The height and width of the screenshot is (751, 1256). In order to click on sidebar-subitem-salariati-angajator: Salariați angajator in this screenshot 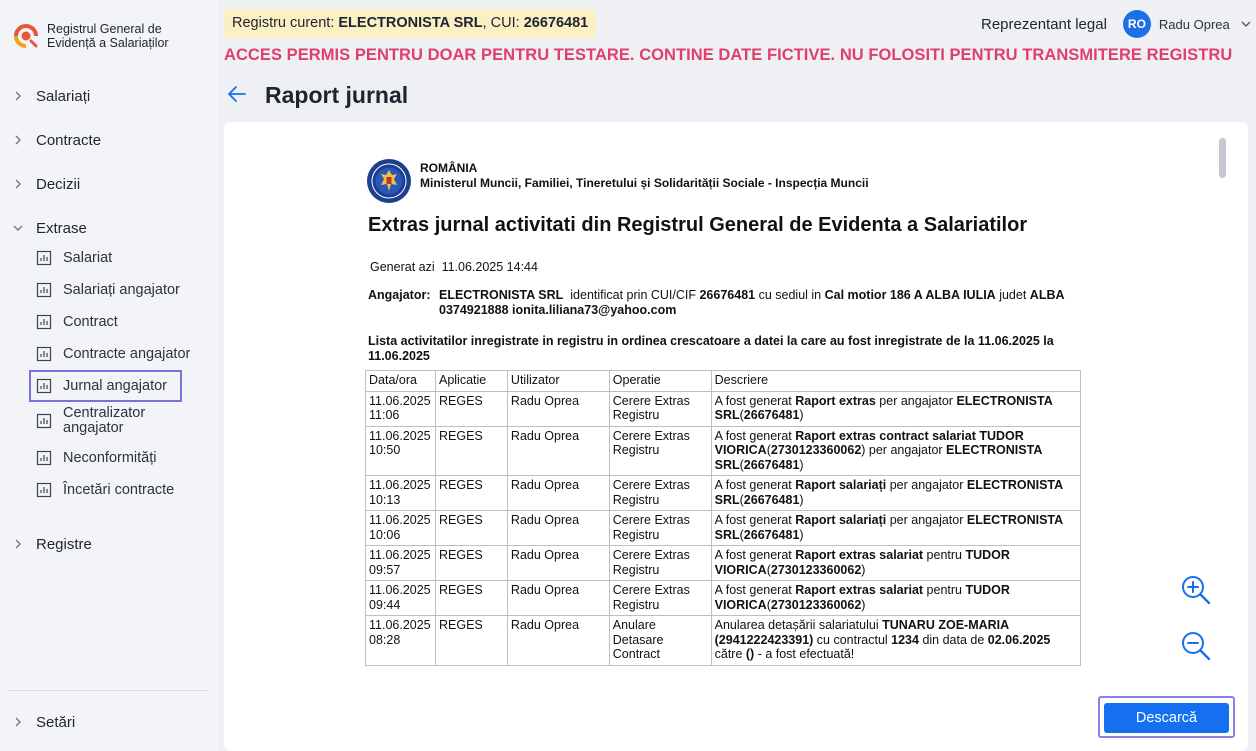, I will do `click(109, 290)`.